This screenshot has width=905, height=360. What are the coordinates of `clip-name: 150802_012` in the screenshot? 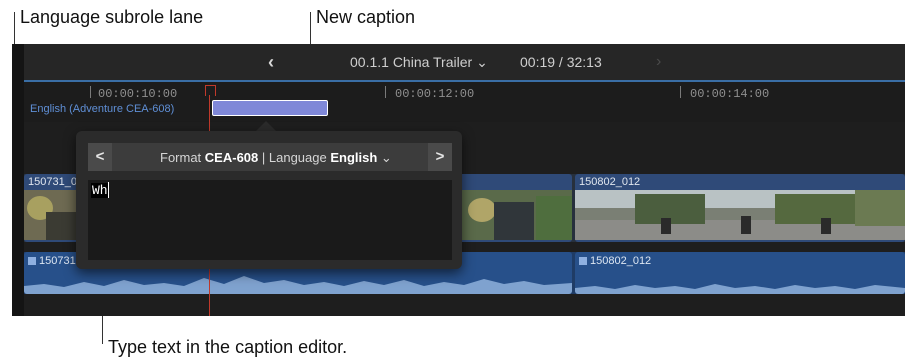 It's located at (610, 182).